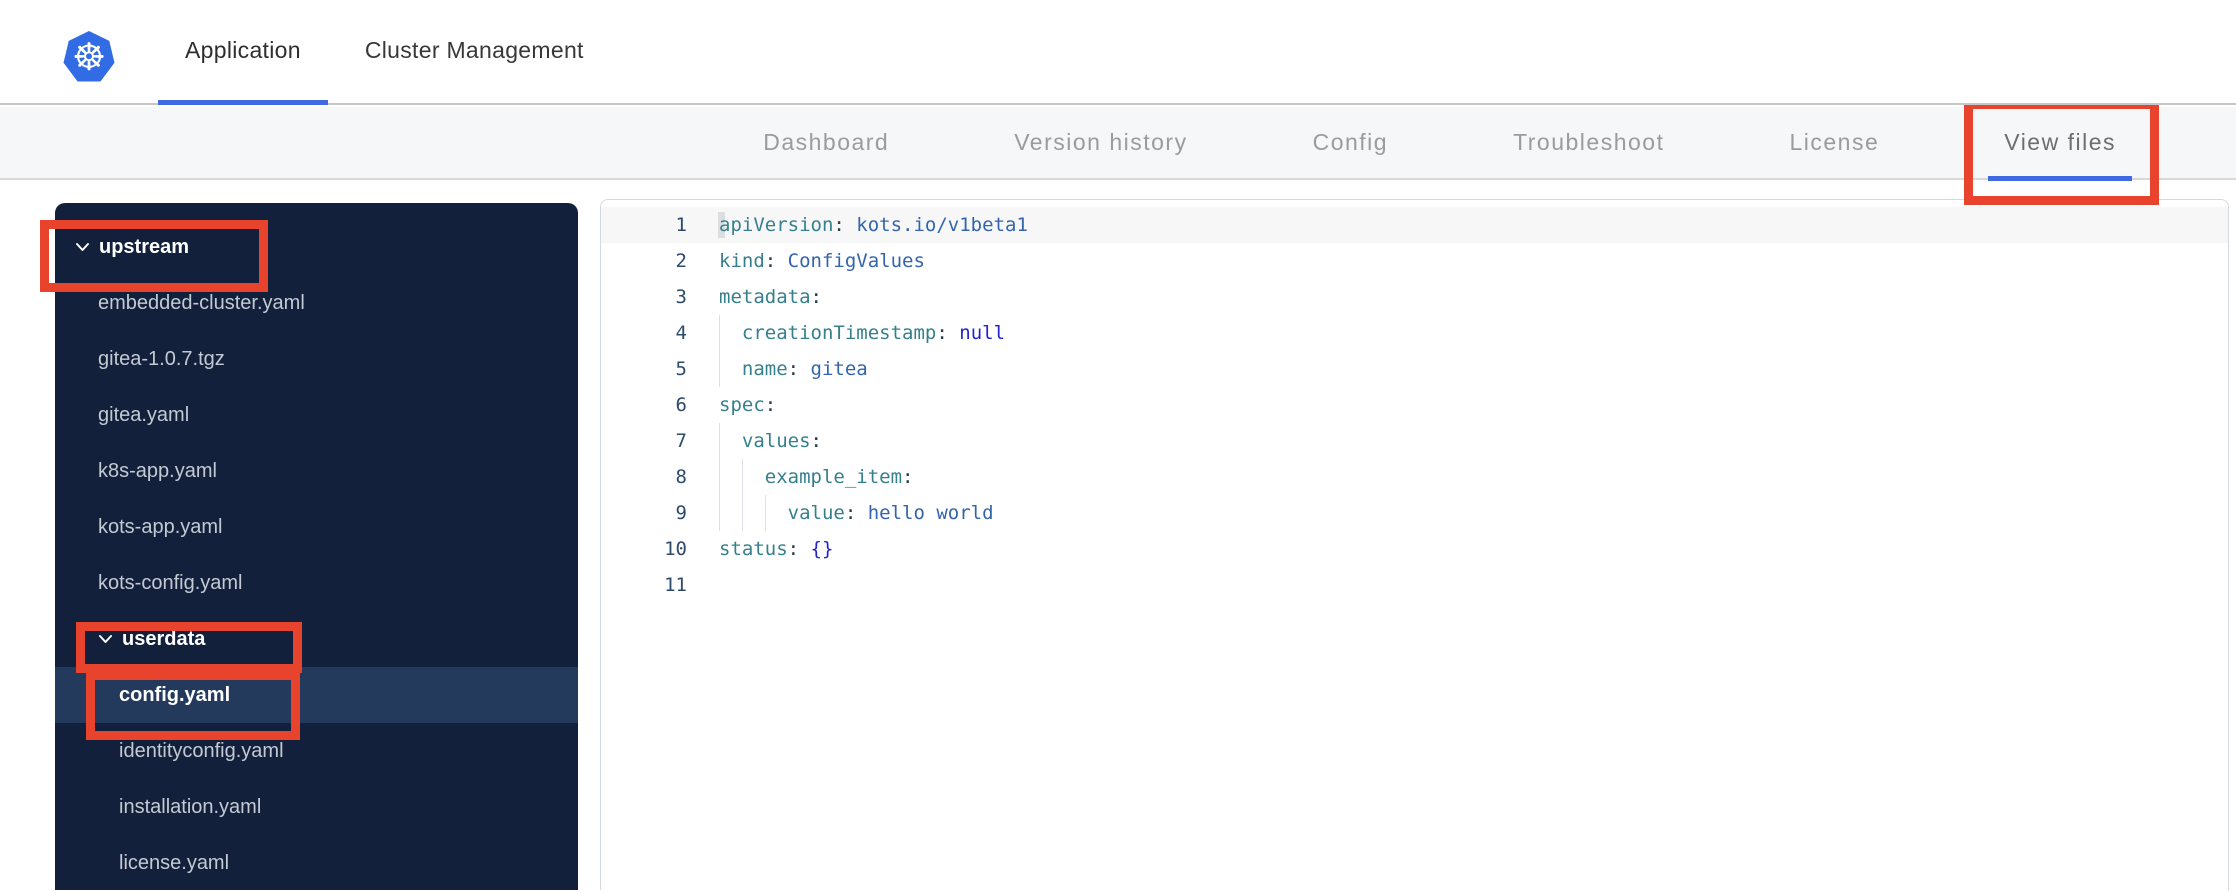 The width and height of the screenshot is (2236, 891). I want to click on subnav-tab-license: License, so click(1834, 142).